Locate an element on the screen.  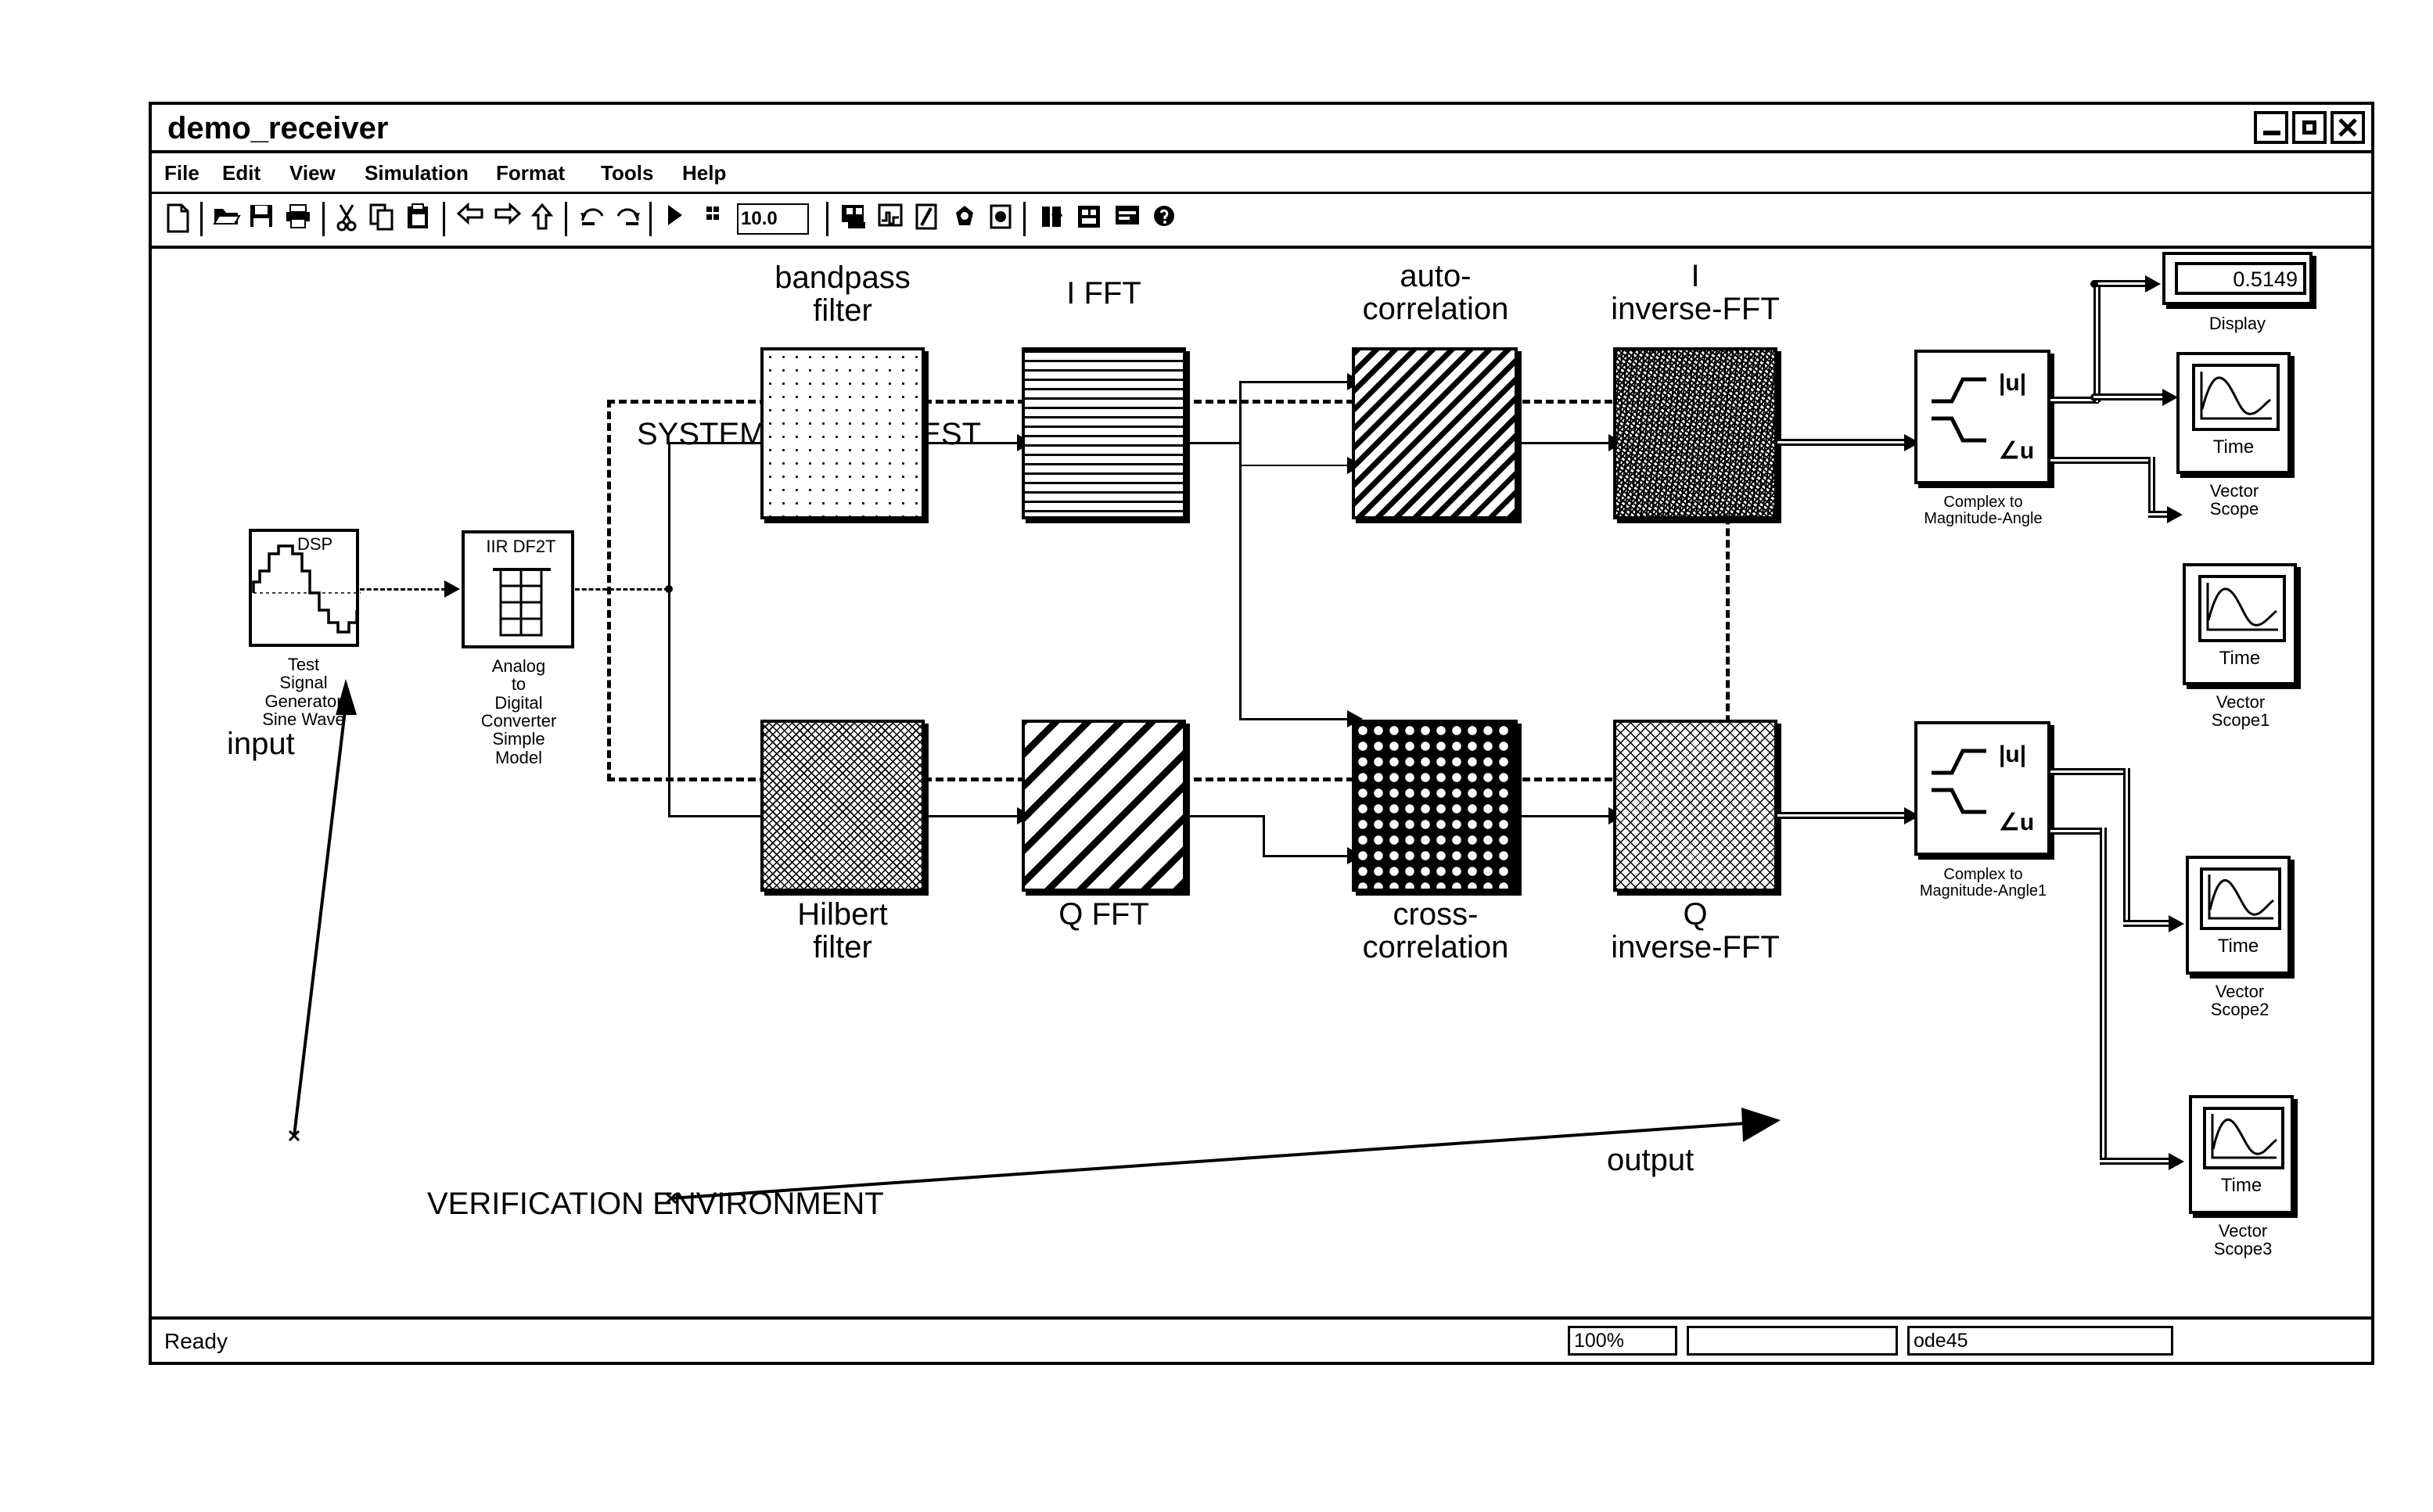
debug-icon is located at coordinates (1002, 219).